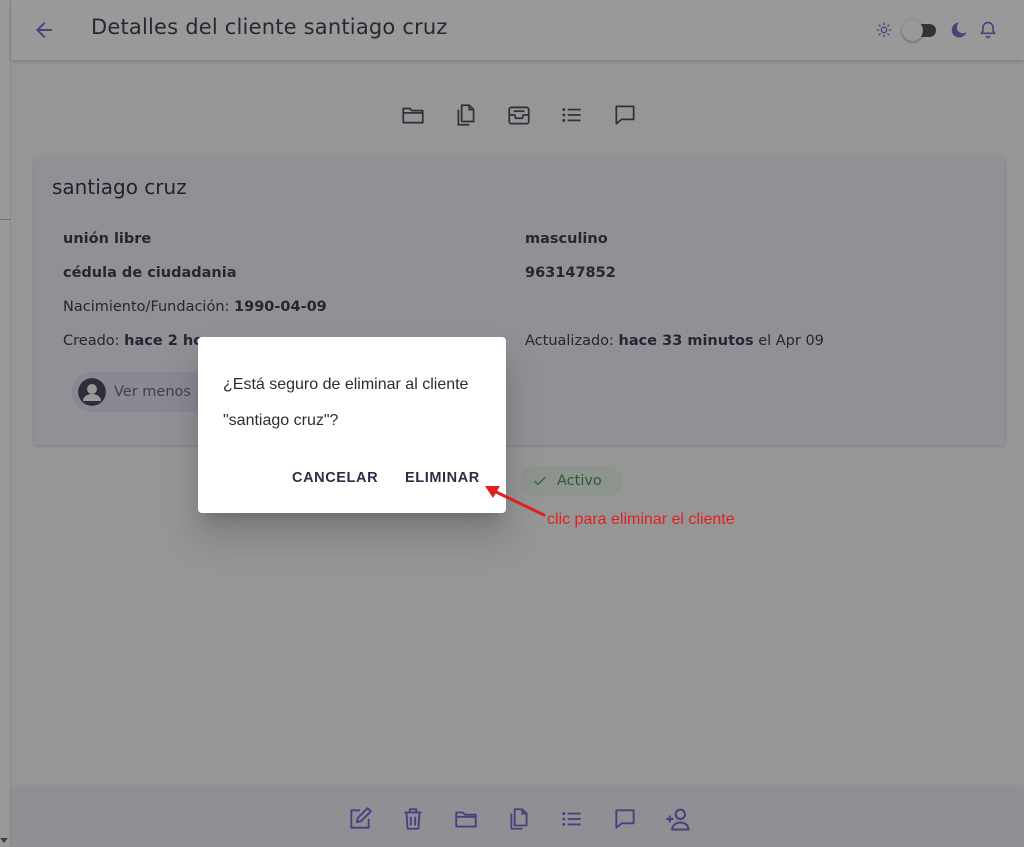 Image resolution: width=1024 pixels, height=847 pixels. I want to click on cancel-button: CANCELAR, so click(335, 478).